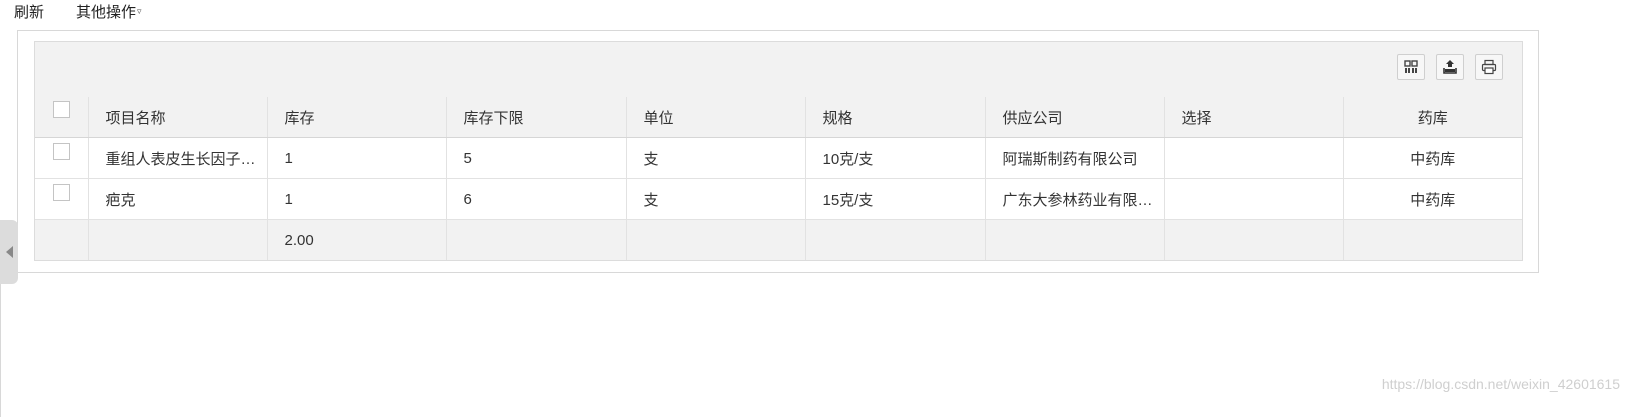 The width and height of the screenshot is (1626, 417). I want to click on column-header-supplier: 供应公司, so click(1075, 117).